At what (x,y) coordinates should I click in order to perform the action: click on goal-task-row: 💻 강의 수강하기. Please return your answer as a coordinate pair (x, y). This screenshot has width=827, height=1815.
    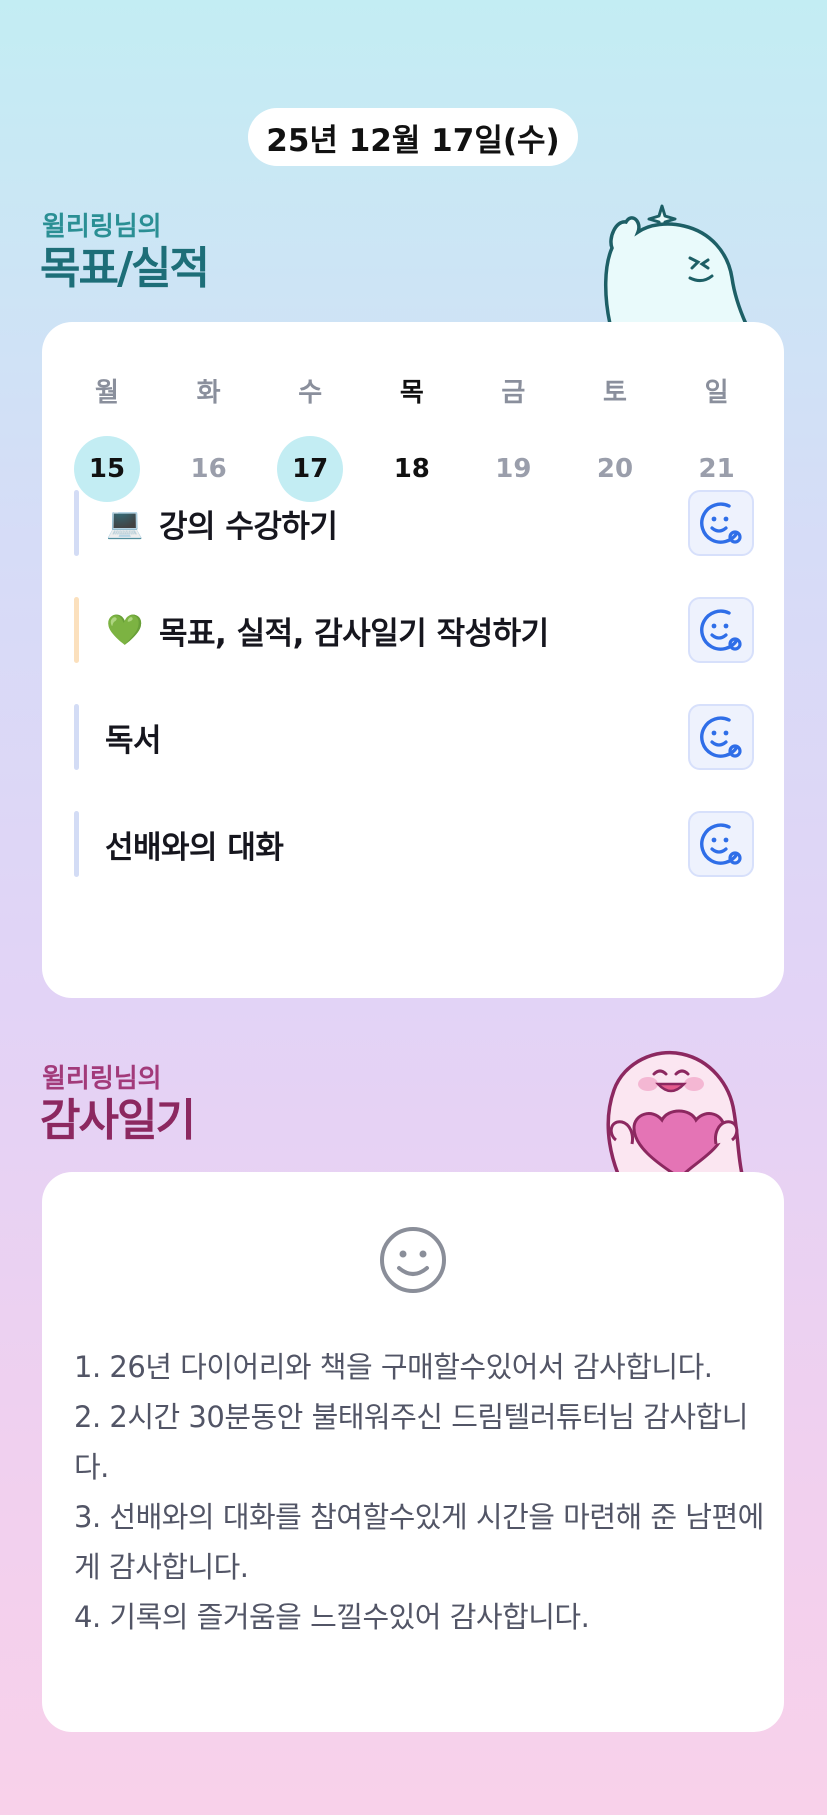
    Looking at the image, I should click on (414, 523).